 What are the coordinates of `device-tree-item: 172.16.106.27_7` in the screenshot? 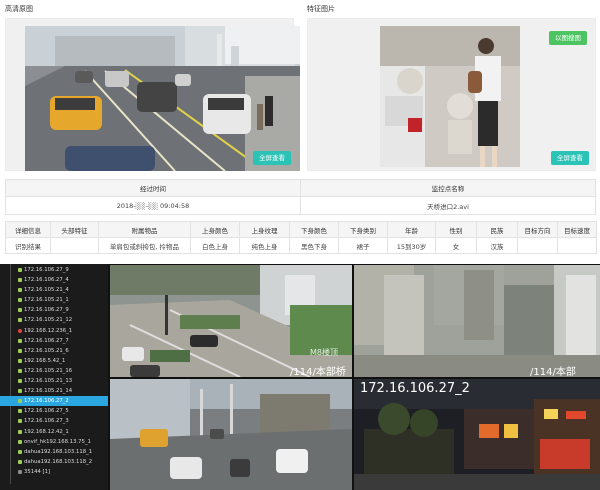 It's located at (54, 341).